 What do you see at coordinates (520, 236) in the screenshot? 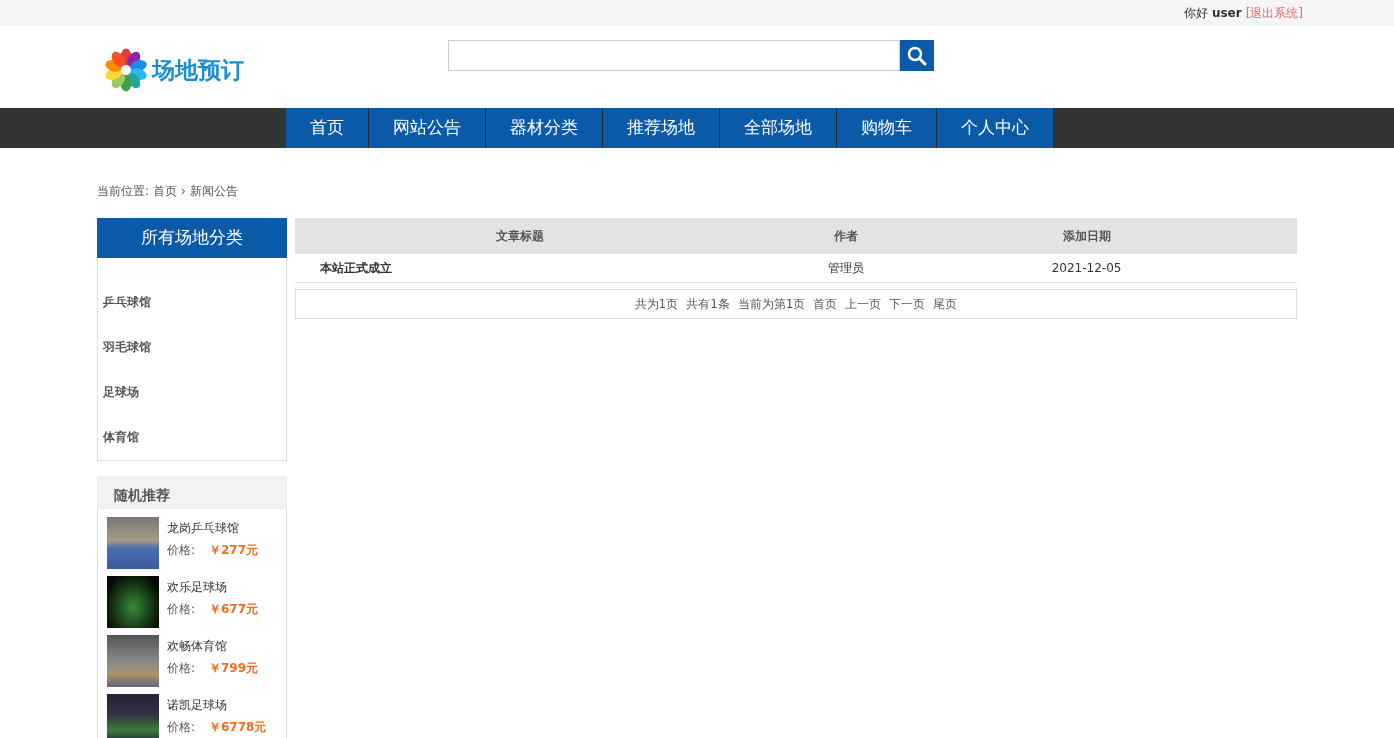
I see `column-header: 文章标题` at bounding box center [520, 236].